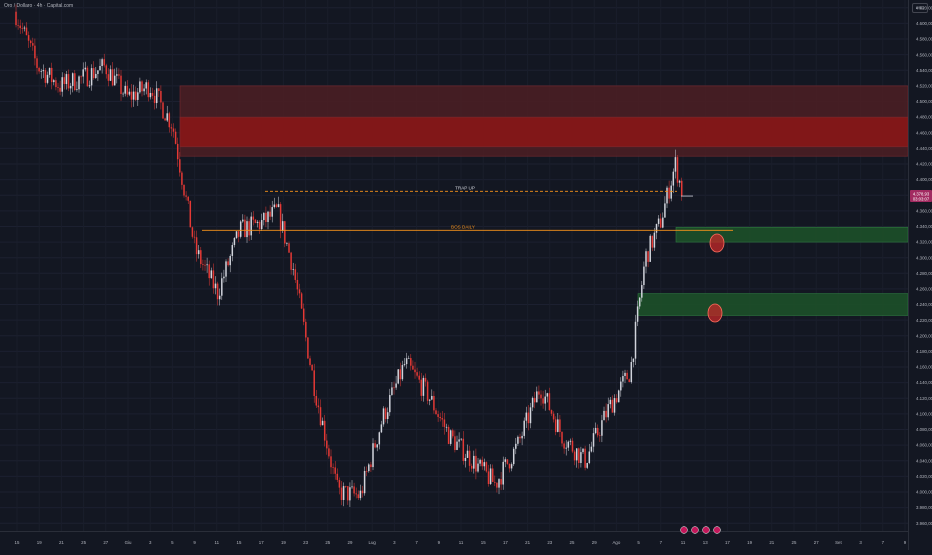 This screenshot has width=932, height=555. Describe the element at coordinates (924, 351) in the screenshot. I see `price-tick-label: 4.180,00` at that location.